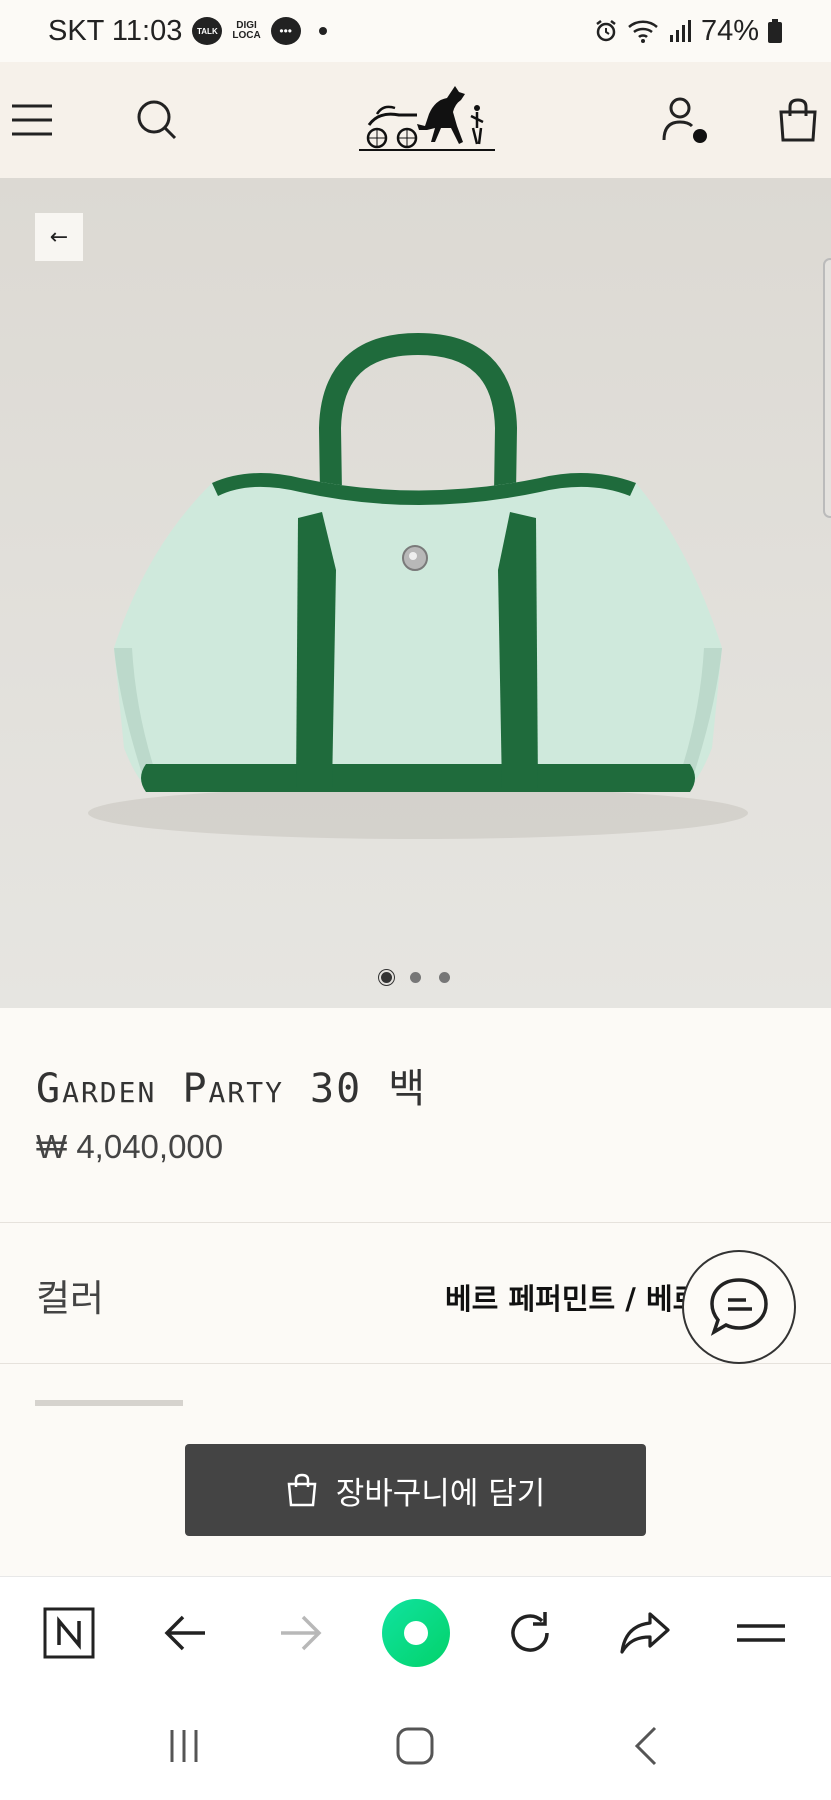  I want to click on refresh-icon, so click(530, 1632).